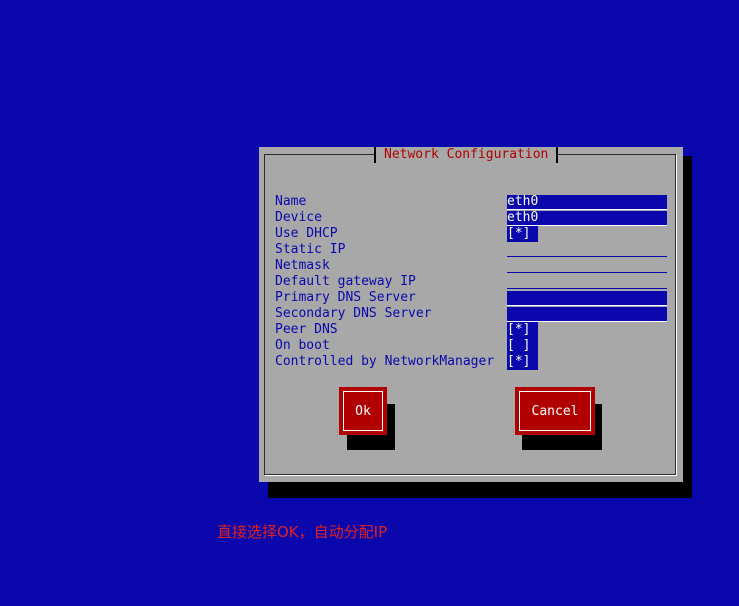 The width and height of the screenshot is (739, 606). Describe the element at coordinates (385, 361) in the screenshot. I see `nm-controlled-label: Controlled by NetworkManager` at that location.